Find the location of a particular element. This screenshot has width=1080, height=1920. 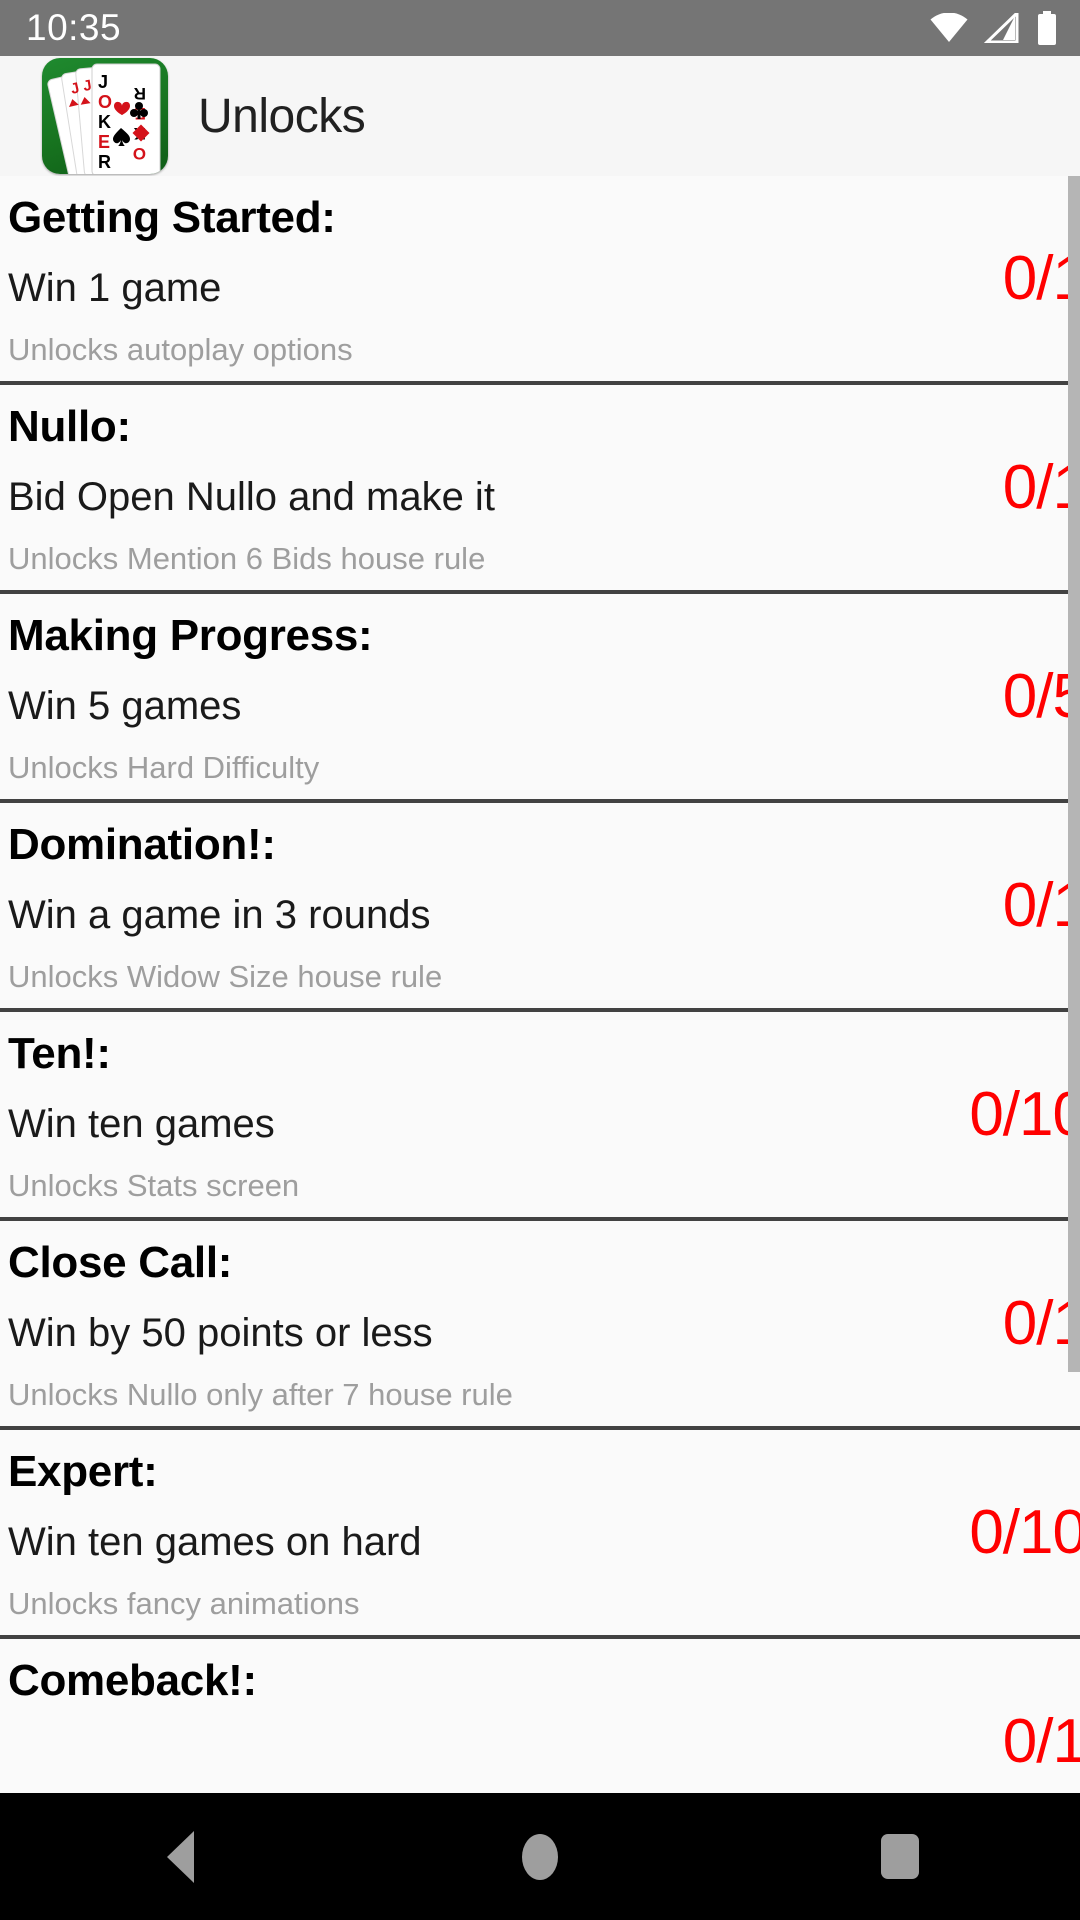

unlock-title: Making Progress: is located at coordinates (190, 635).